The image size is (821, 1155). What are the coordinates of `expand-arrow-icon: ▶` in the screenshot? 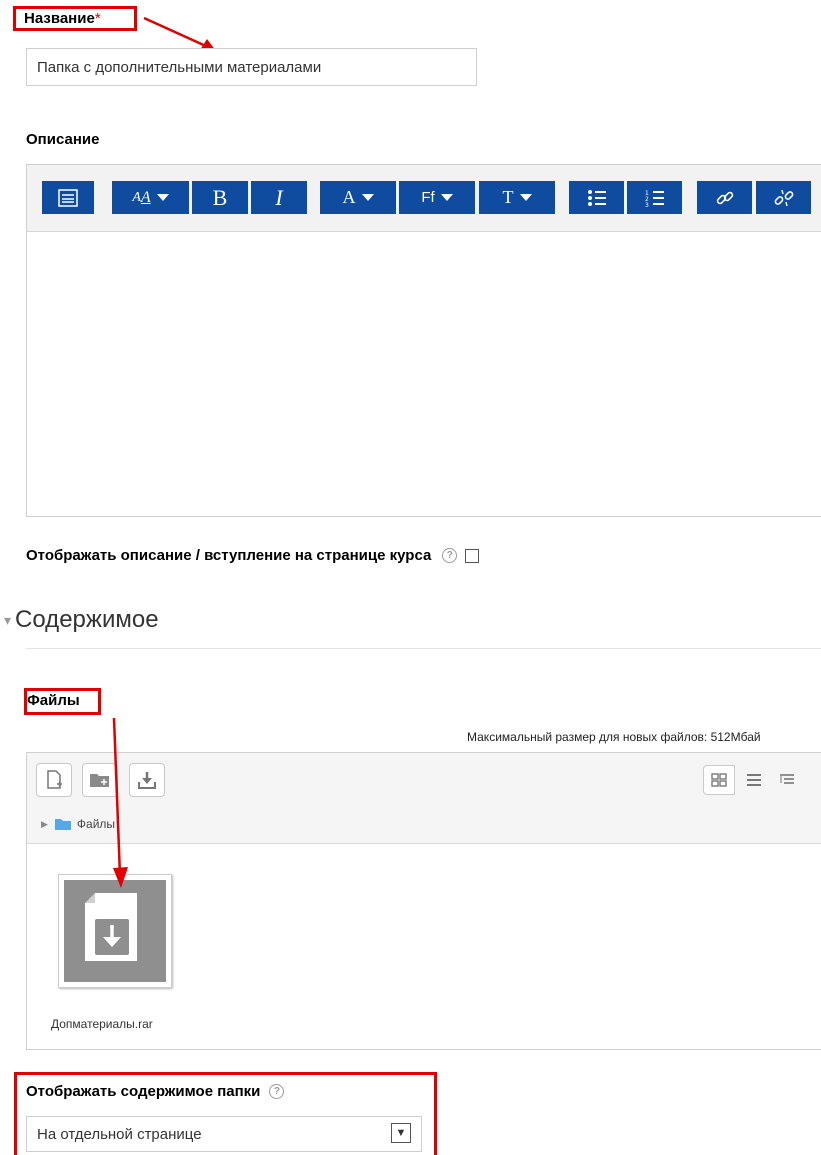 It's located at (44, 824).